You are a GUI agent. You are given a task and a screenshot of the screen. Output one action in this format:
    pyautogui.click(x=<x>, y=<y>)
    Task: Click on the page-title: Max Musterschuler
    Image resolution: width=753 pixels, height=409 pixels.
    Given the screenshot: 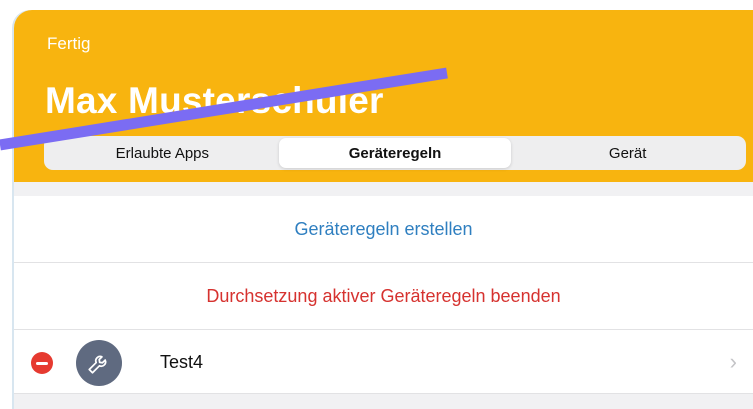 What is the action you would take?
    pyautogui.click(x=214, y=100)
    